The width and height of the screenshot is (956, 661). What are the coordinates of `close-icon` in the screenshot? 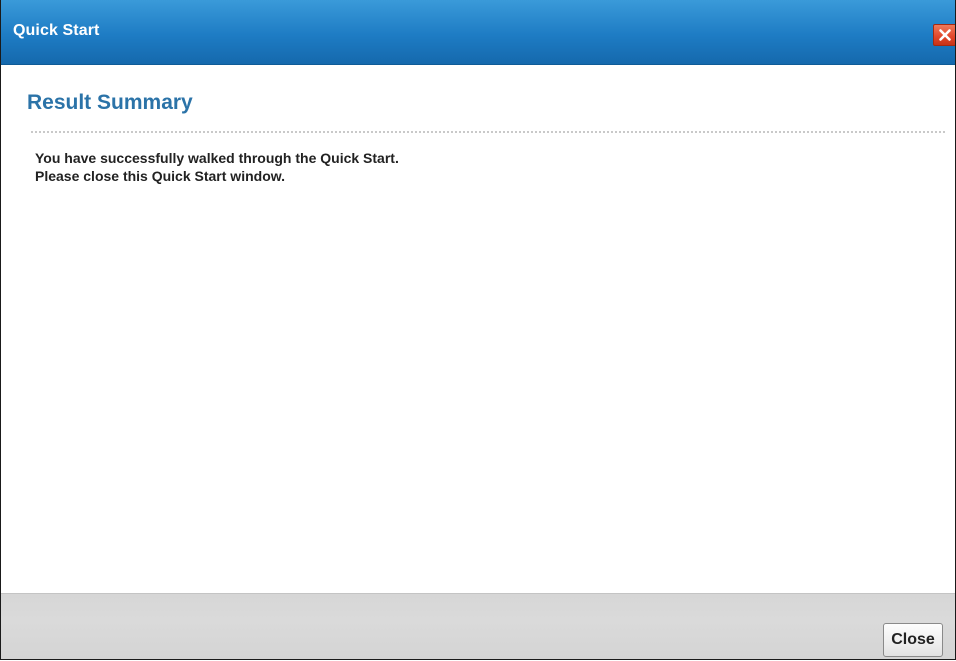 It's located at (945, 35).